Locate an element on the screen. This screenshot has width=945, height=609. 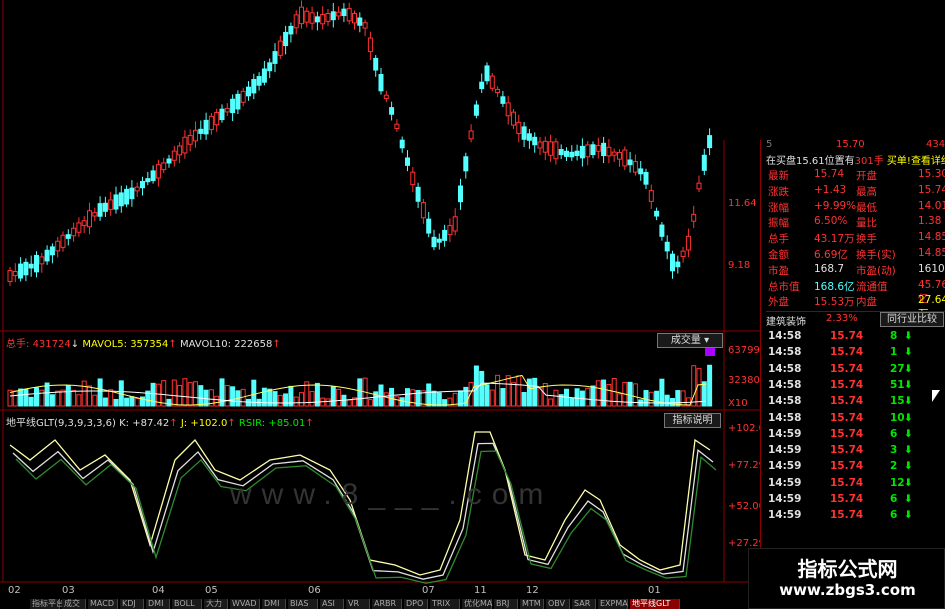
tick-time: 14:58 is located at coordinates (785, 384).